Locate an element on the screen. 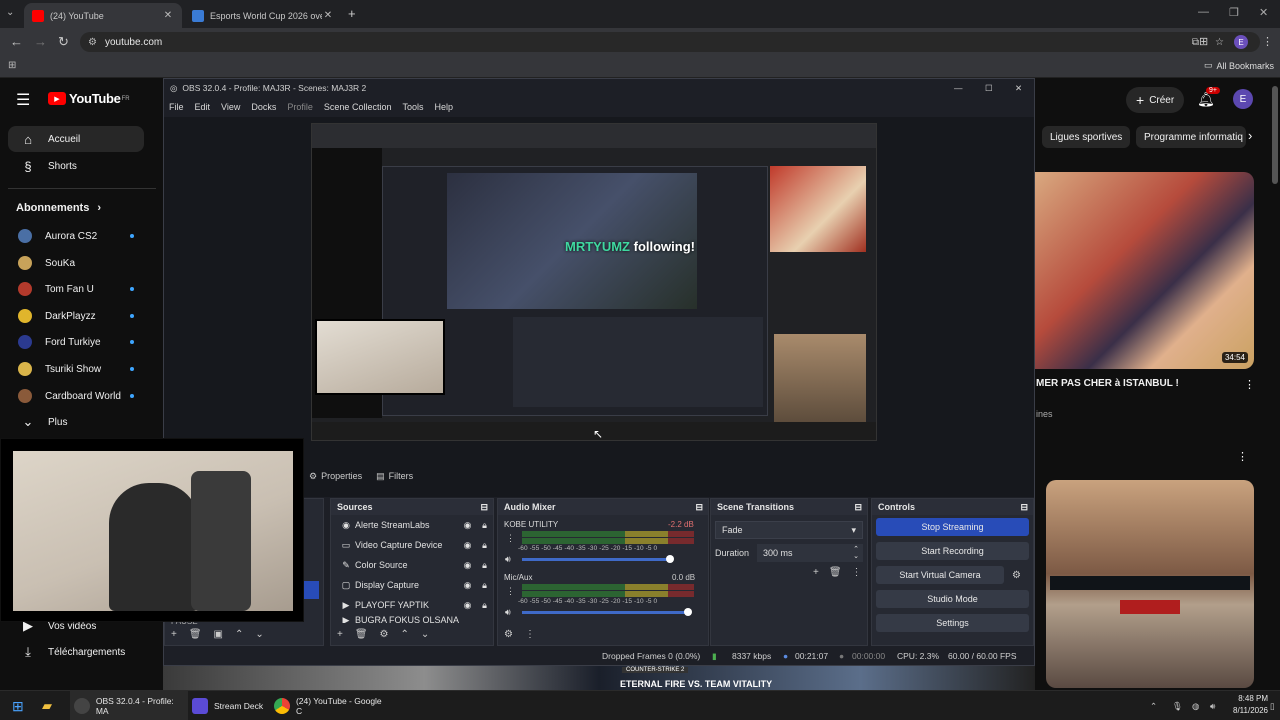  source-row: ▭ Video Capture Device ◉ 🔒︎ is located at coordinates (412, 545).